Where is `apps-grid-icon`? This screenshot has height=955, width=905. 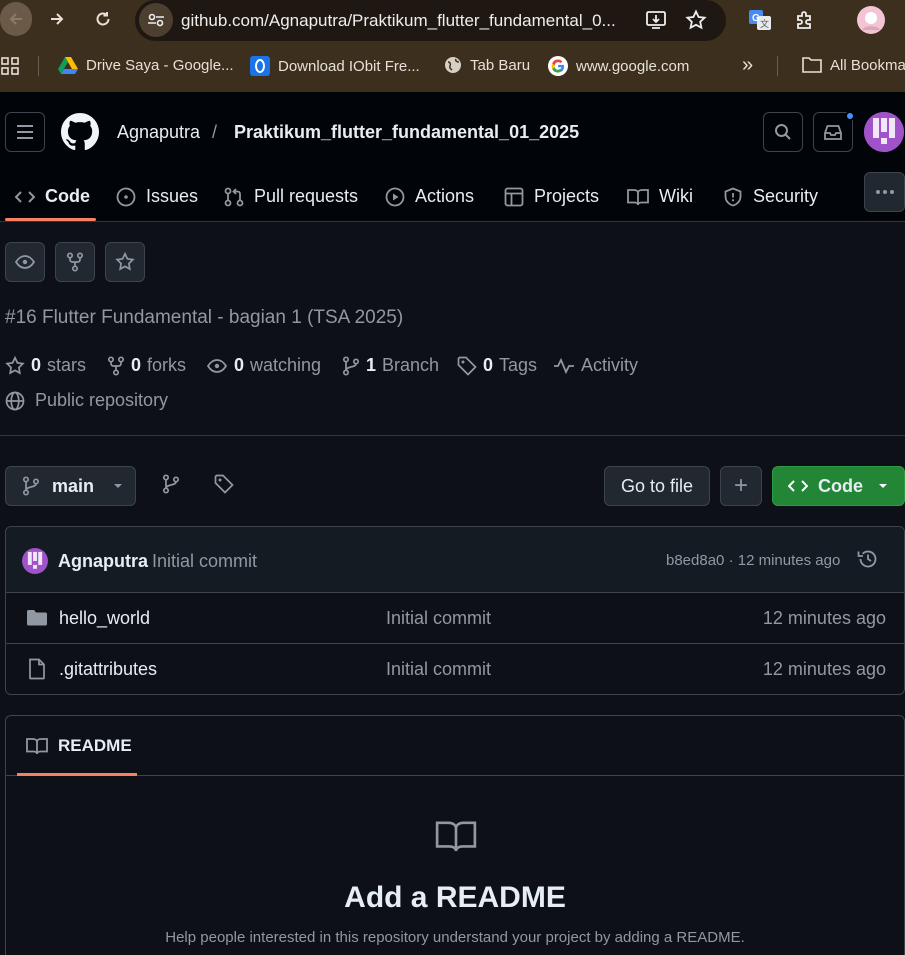 apps-grid-icon is located at coordinates (10, 66).